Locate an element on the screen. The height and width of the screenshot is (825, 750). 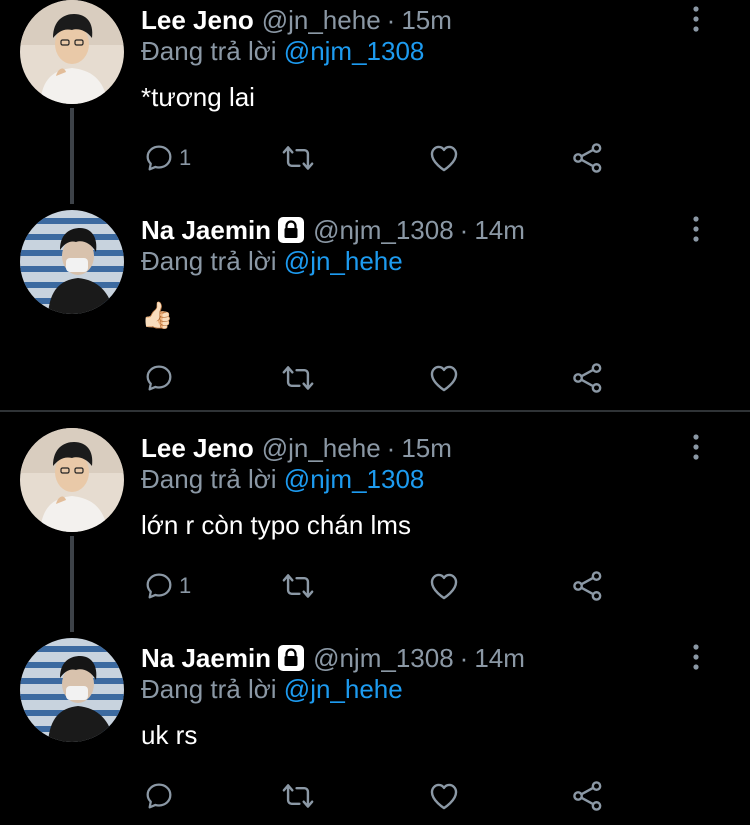
tweet-text: lớn r còn typo chán lms is located at coordinates (276, 525).